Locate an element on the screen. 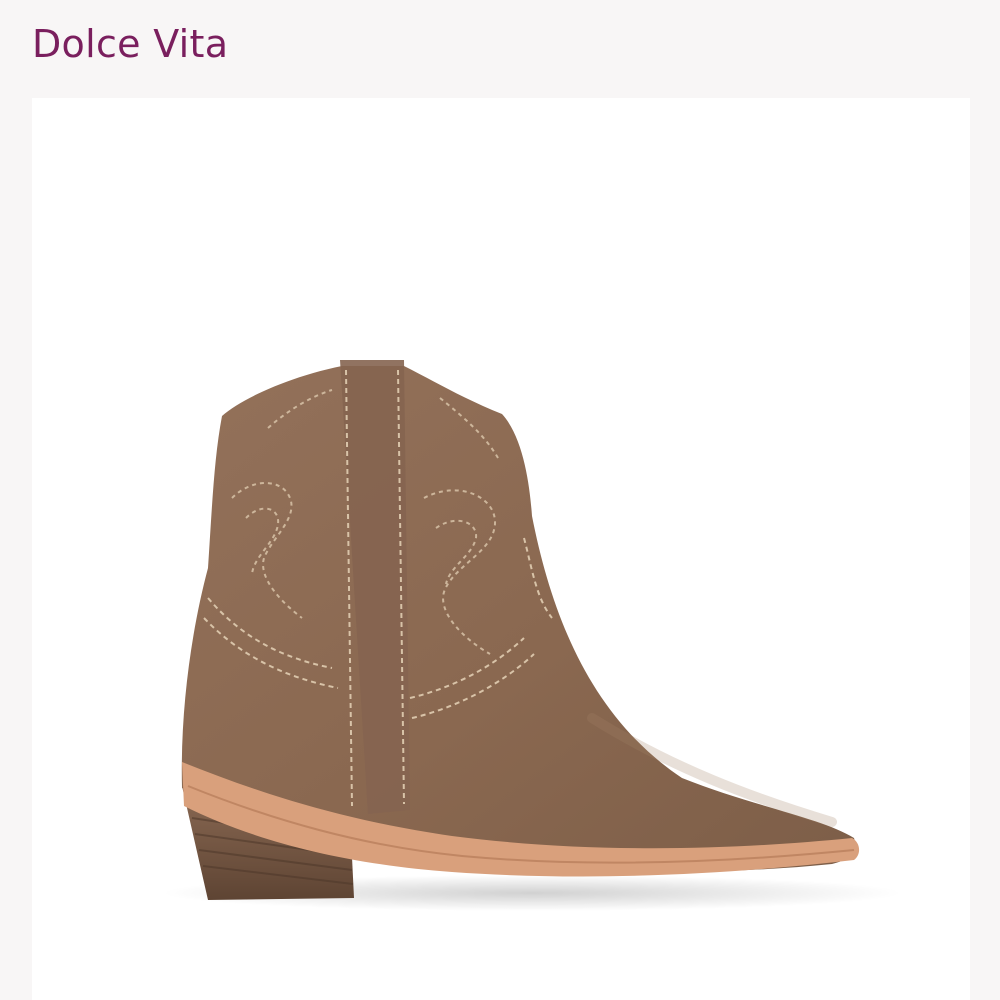 This screenshot has height=1000, width=1000. header-bar: Dolce Vita is located at coordinates (500, 48).